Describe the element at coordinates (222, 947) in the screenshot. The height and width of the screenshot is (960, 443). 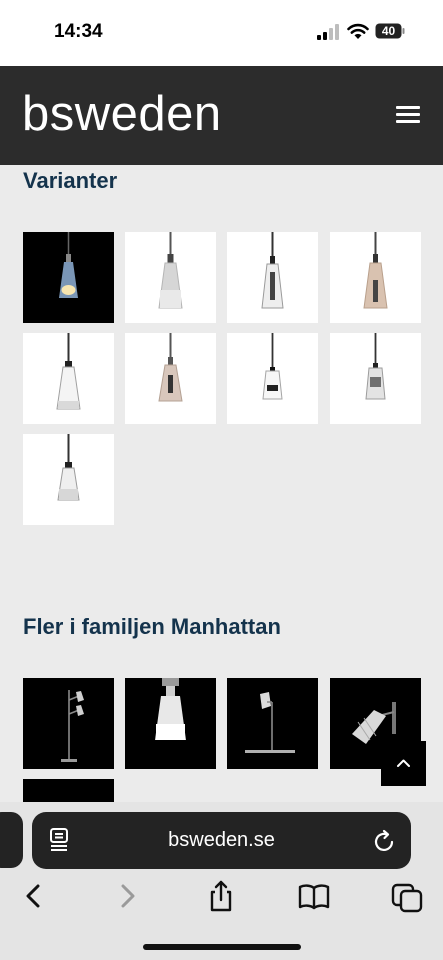
I see `home-indicator` at that location.